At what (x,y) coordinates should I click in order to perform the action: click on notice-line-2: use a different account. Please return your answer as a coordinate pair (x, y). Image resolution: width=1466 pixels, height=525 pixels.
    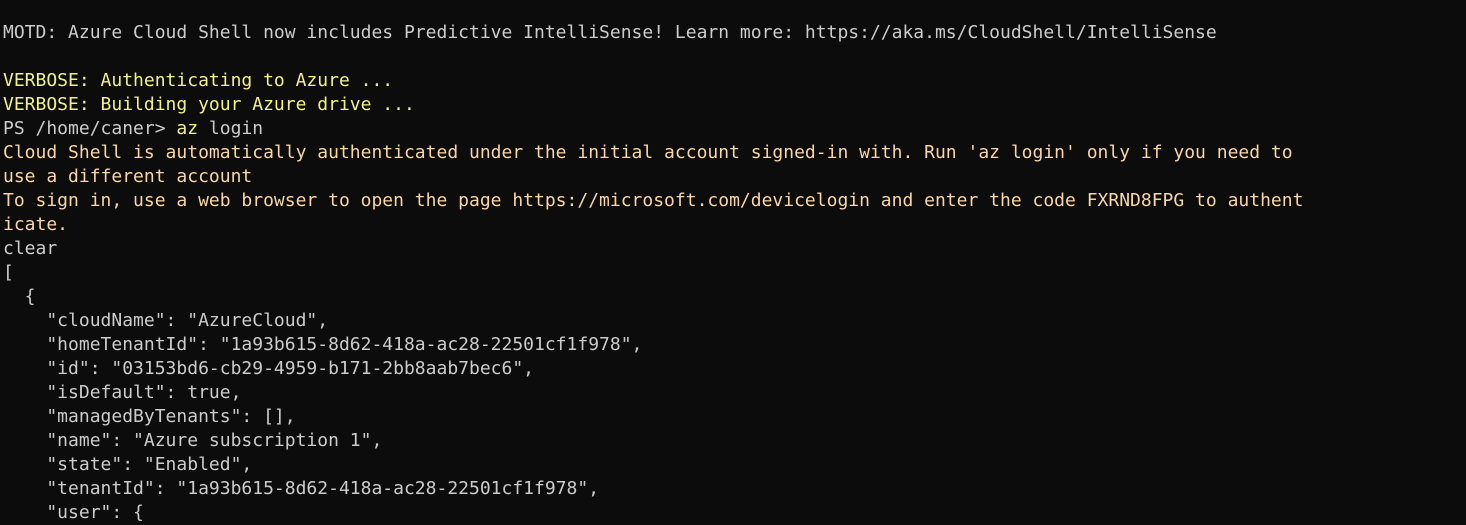
    Looking at the image, I should click on (128, 176).